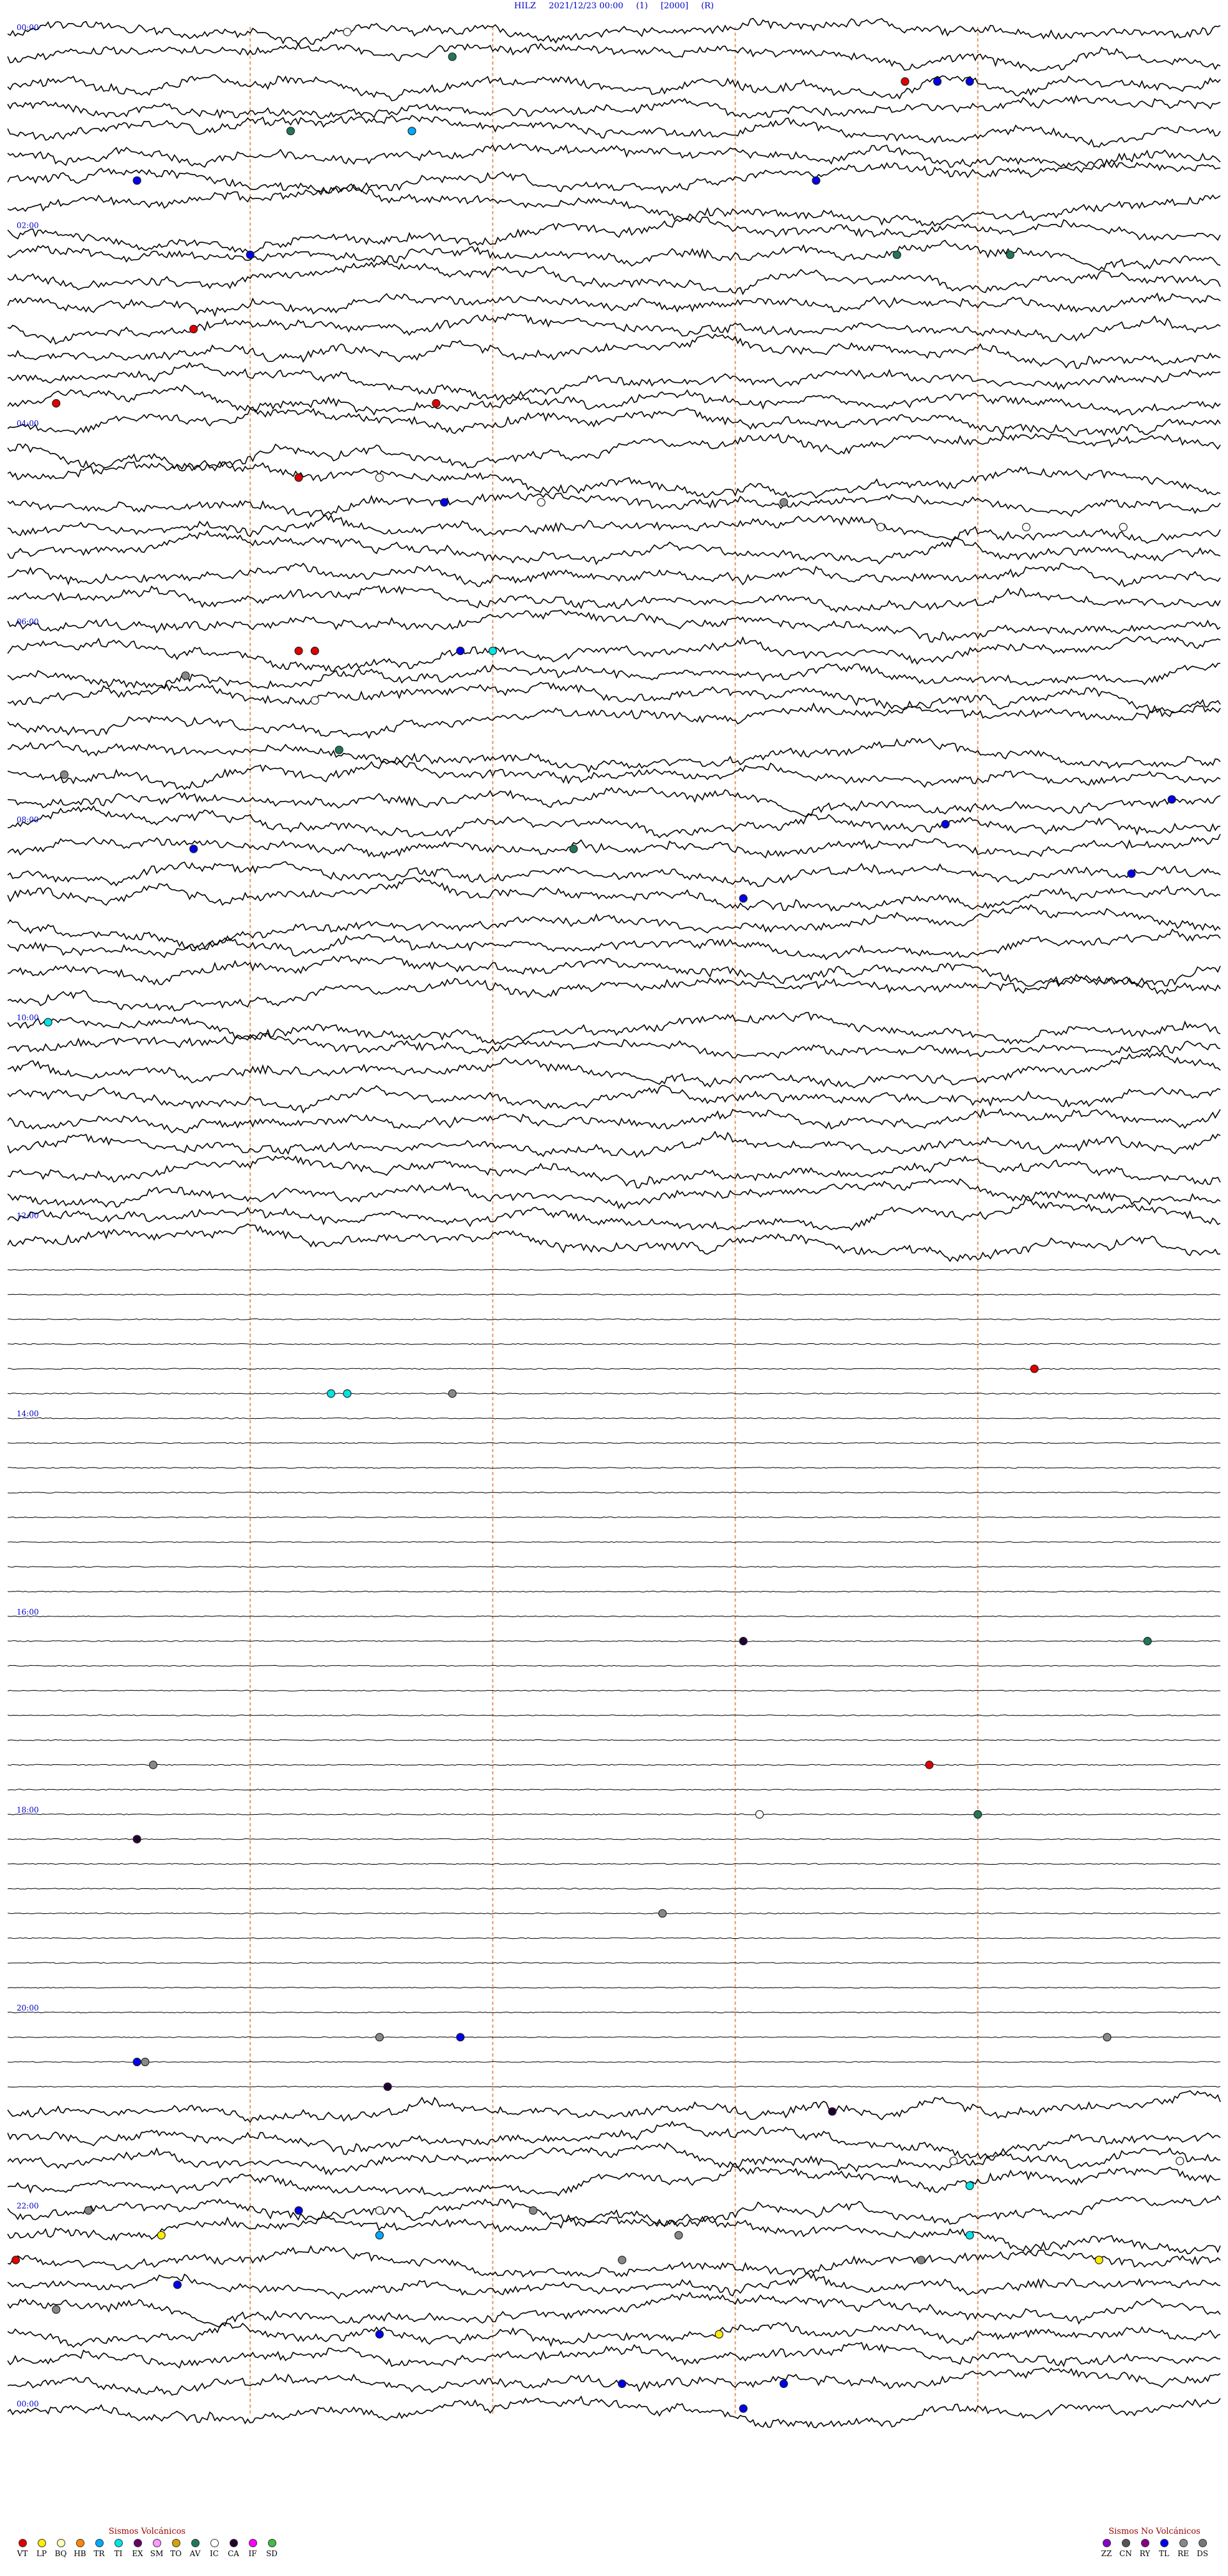 This screenshot has height=2576, width=1228. Describe the element at coordinates (1144, 2549) in the screenshot. I see `legend-nonvolcanic-item: RY` at that location.